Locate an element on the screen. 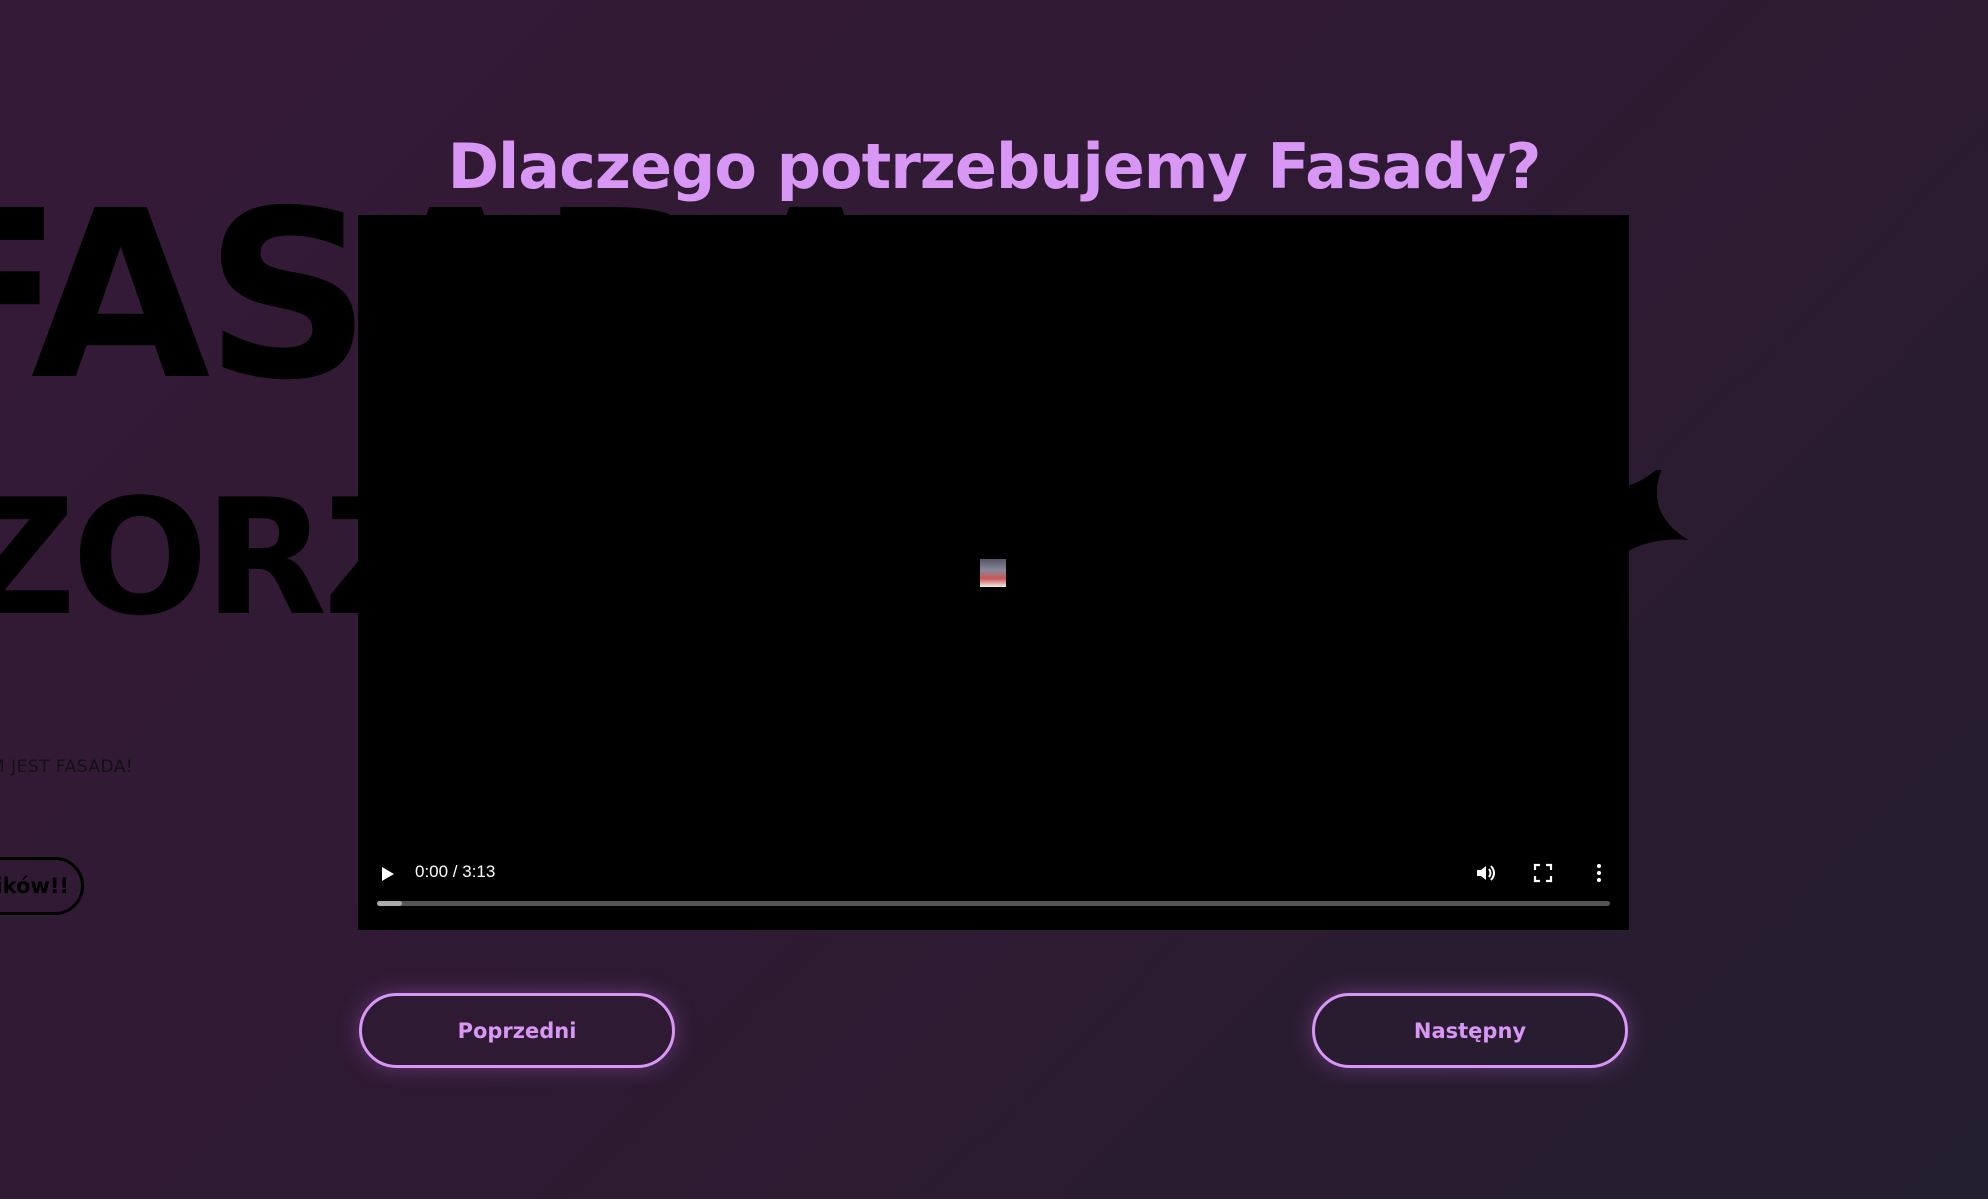 This screenshot has width=1988, height=1199. video-poster-thumbnail is located at coordinates (993, 573).